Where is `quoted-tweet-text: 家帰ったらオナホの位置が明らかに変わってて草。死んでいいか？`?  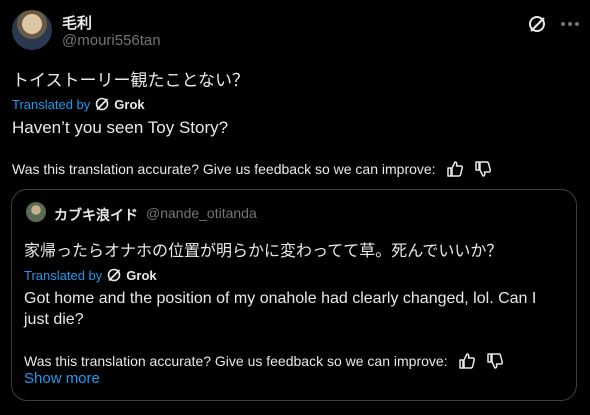
quoted-tweet-text: 家帰ったらオナホの位置が明らかに変わってて草。死んでいいか？ is located at coordinates (263, 251).